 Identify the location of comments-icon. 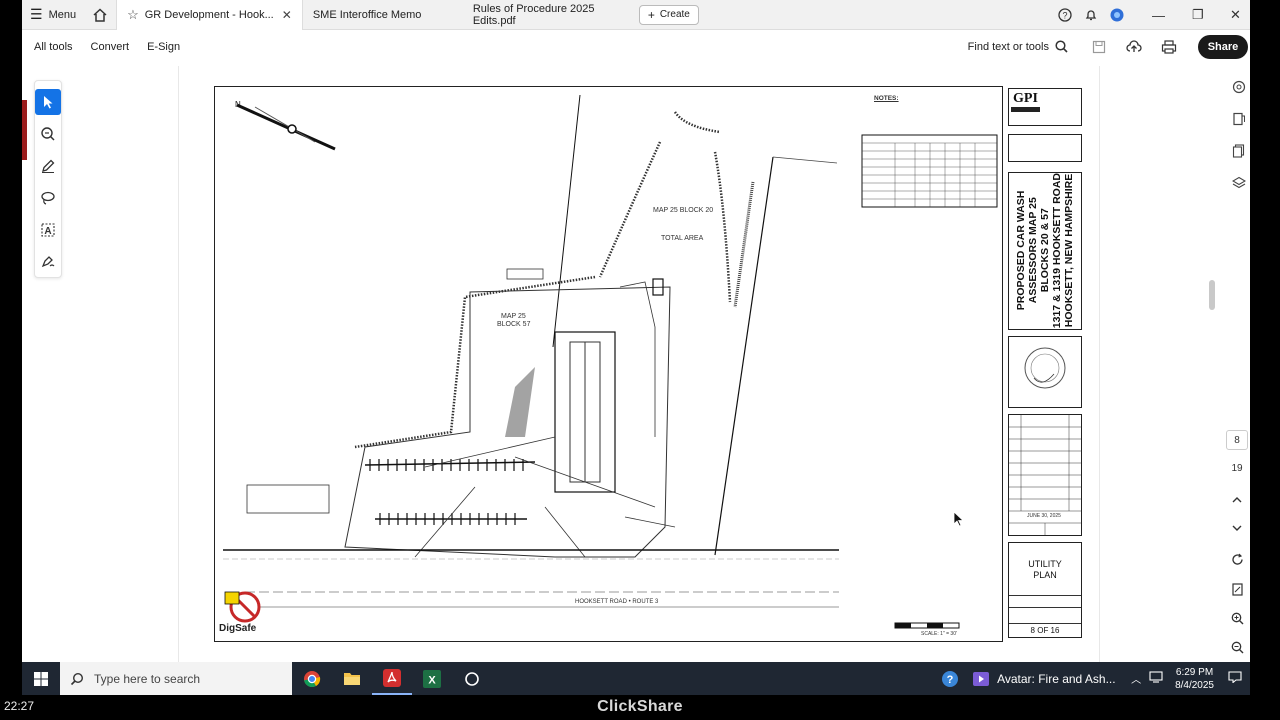
(1239, 87).